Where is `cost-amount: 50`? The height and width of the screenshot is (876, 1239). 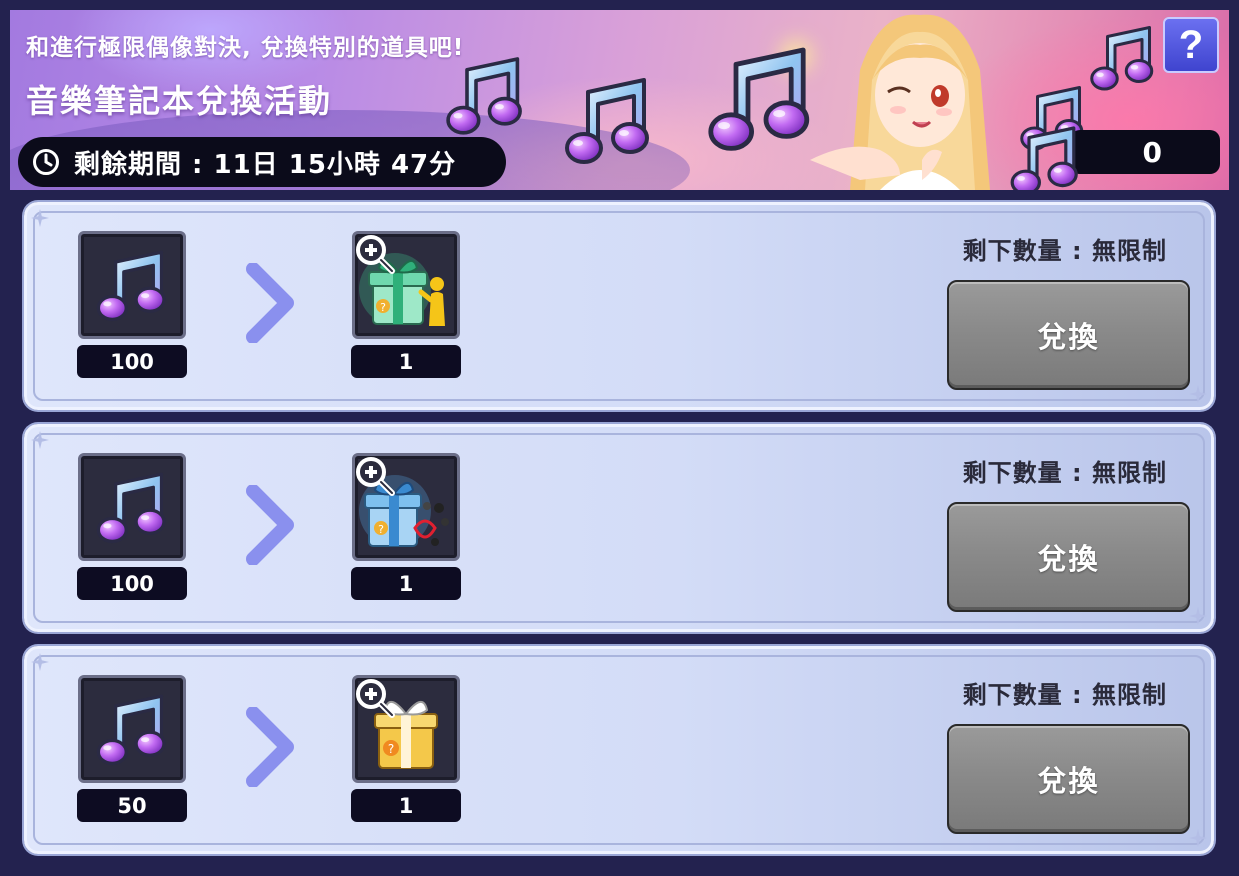
cost-amount: 50 is located at coordinates (132, 805).